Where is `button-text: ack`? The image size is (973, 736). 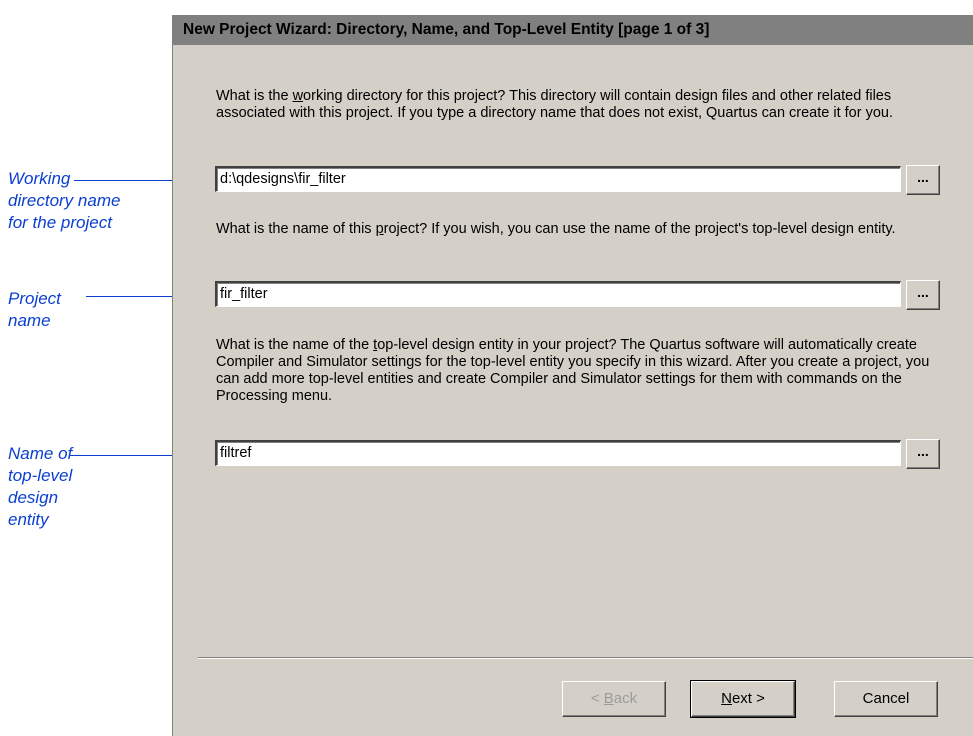 button-text: ack is located at coordinates (625, 698).